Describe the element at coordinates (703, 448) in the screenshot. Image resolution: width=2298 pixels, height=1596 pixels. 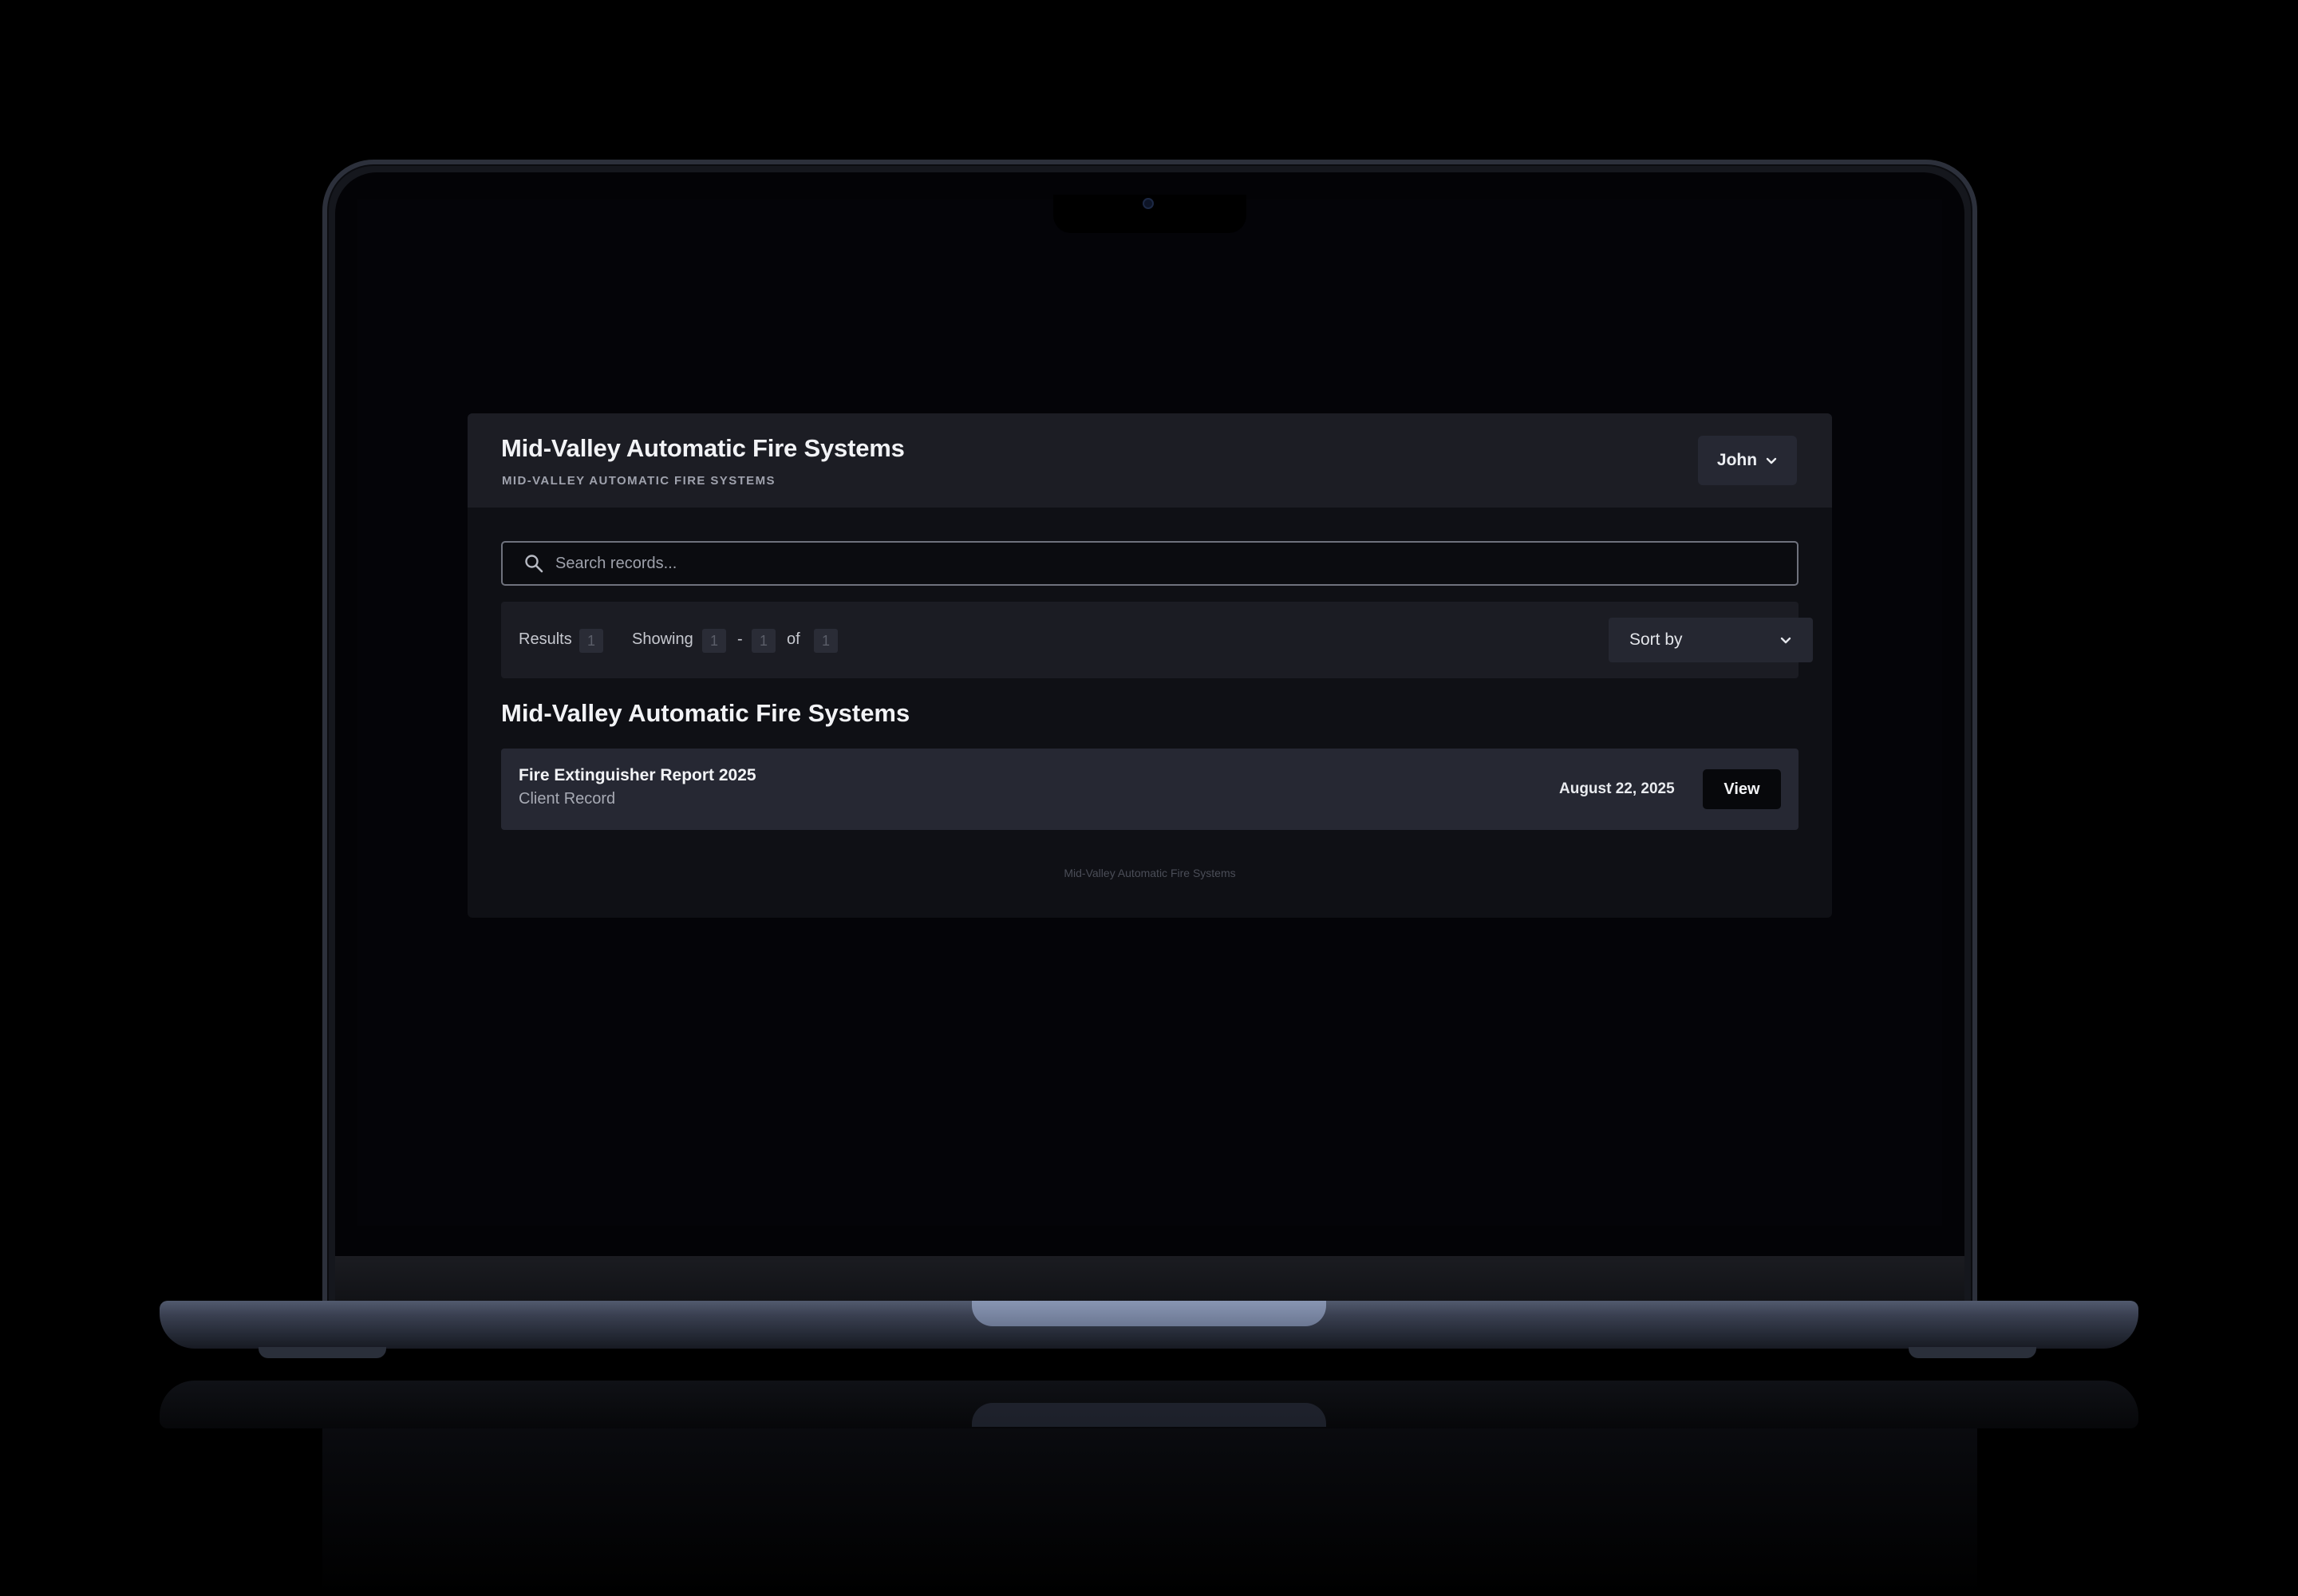
I see `page-title: Mid-Valley Automatic Fire Systems` at that location.